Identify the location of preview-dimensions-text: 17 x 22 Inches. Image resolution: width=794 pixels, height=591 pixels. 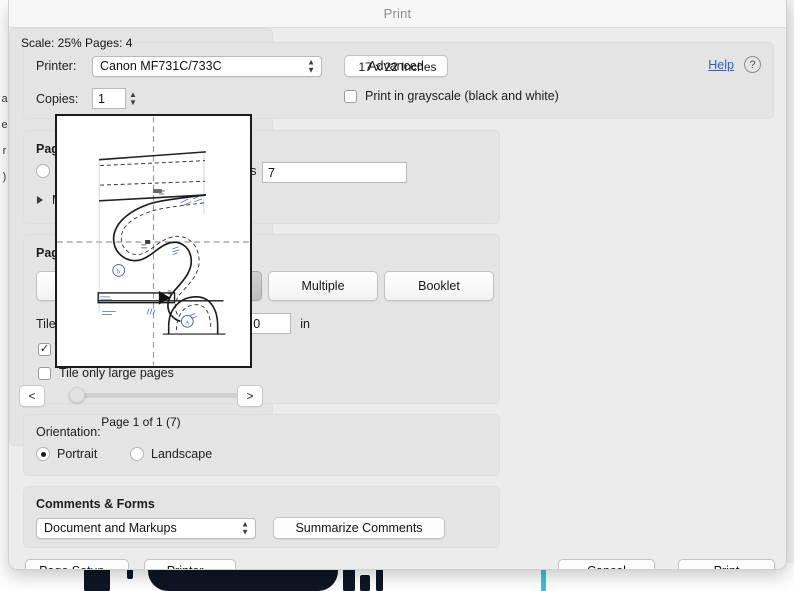
(397, 67).